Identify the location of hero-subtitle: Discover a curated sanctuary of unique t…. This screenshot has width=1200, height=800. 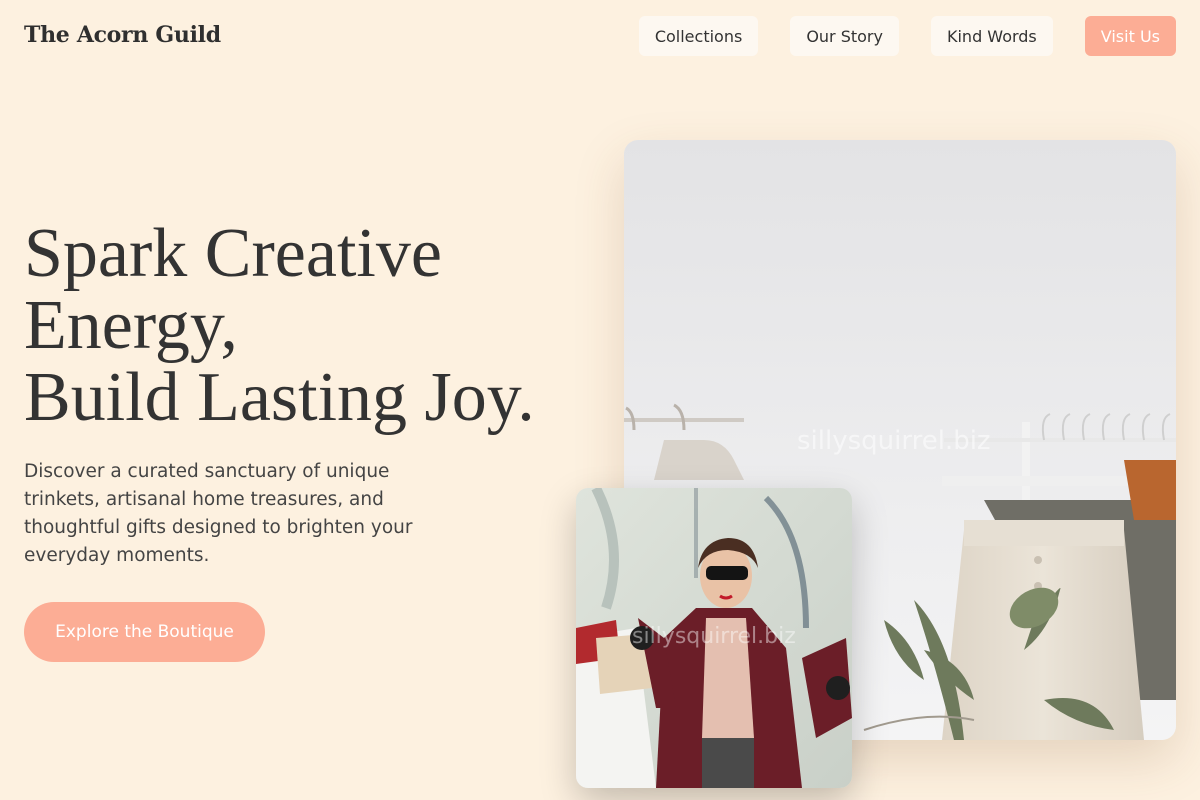
(218, 513).